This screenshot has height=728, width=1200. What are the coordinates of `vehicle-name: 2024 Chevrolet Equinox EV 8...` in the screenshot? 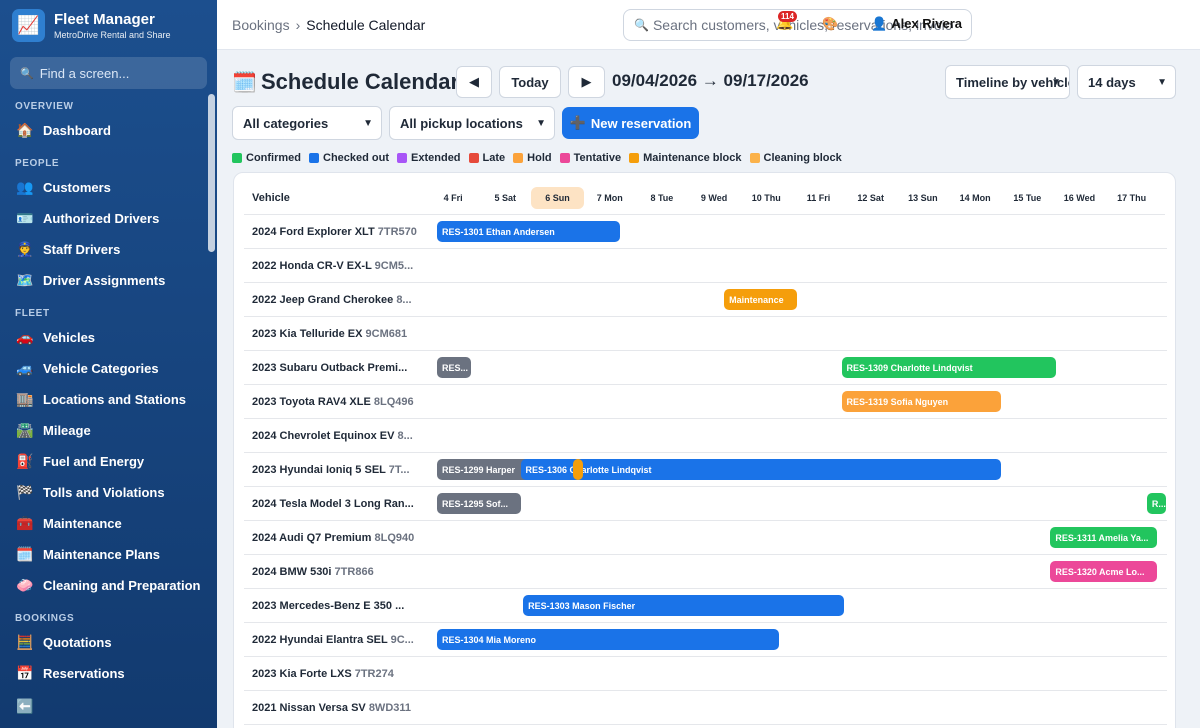 It's located at (335, 436).